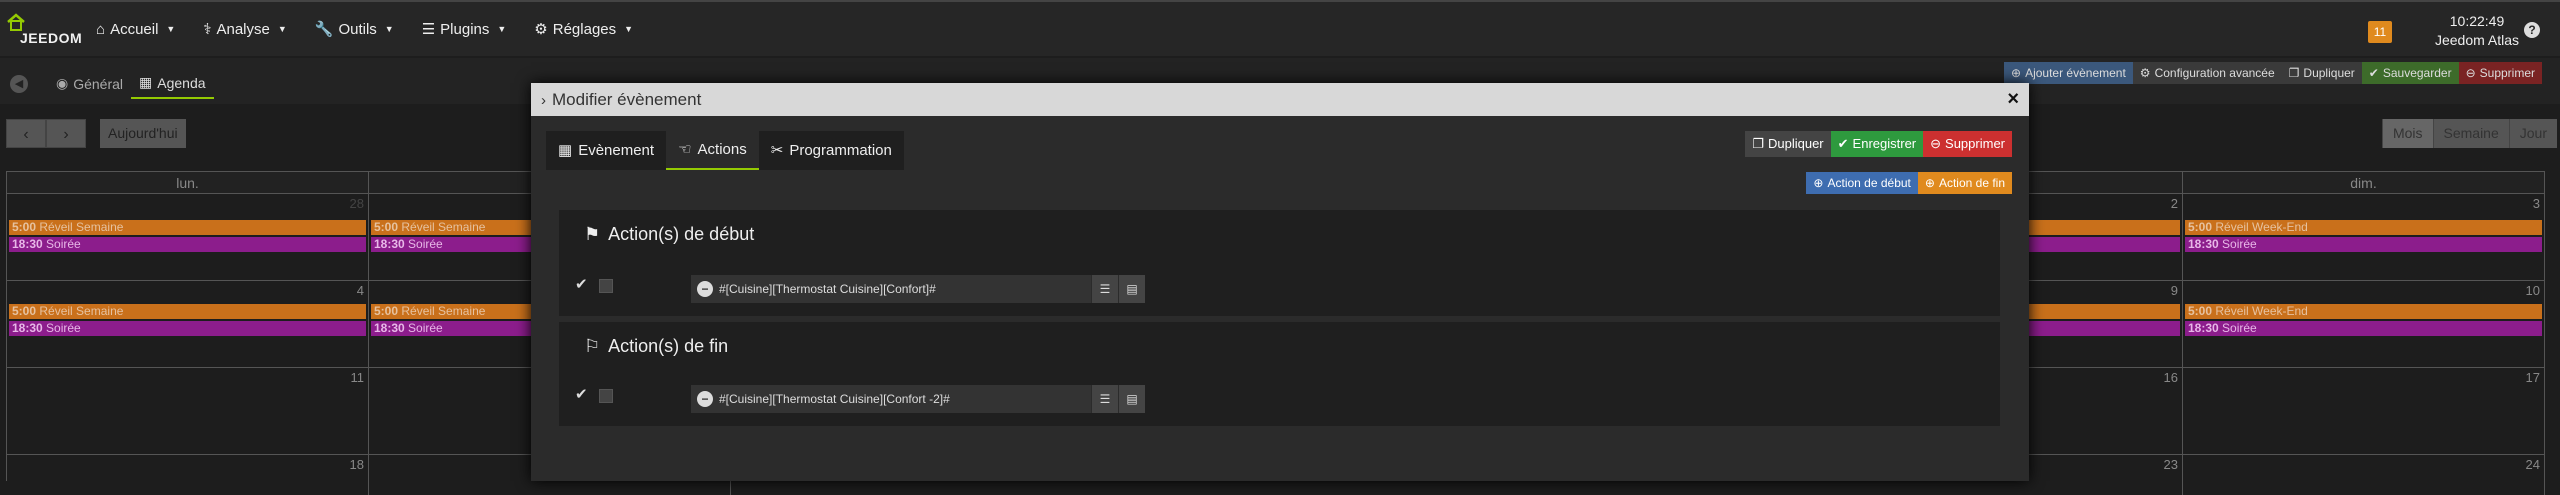 This screenshot has height=495, width=2560. I want to click on back-arrow-icon: ◀, so click(19, 83).